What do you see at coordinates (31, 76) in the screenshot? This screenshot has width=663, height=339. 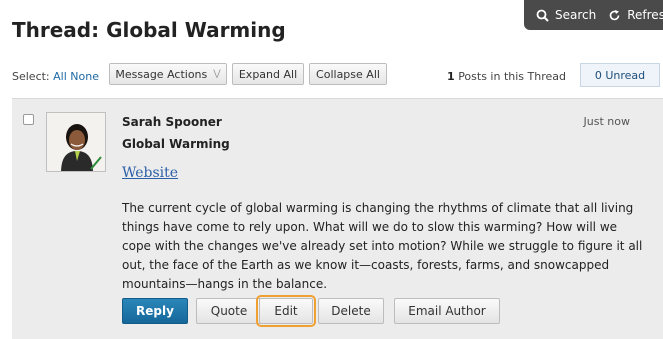 I see `select-label: Select:` at bounding box center [31, 76].